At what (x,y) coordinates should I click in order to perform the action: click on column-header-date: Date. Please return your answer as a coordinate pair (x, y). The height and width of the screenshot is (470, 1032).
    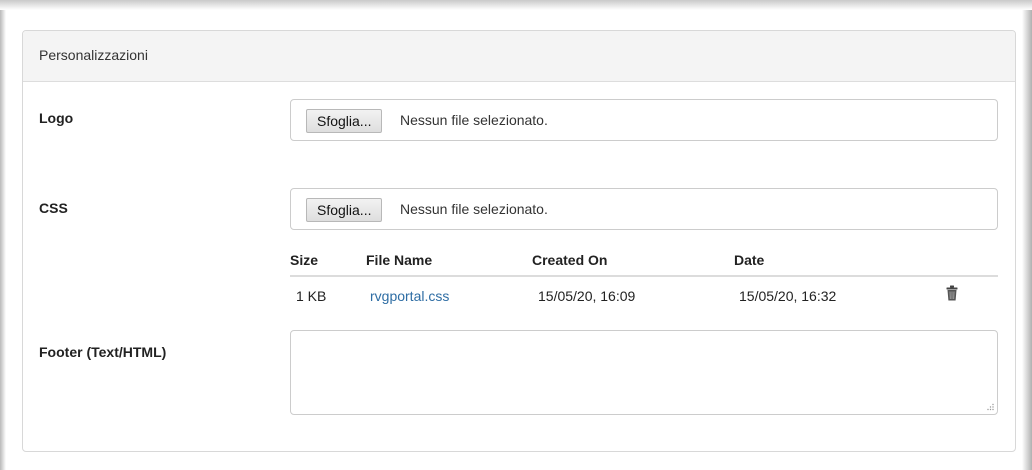
    Looking at the image, I should click on (749, 260).